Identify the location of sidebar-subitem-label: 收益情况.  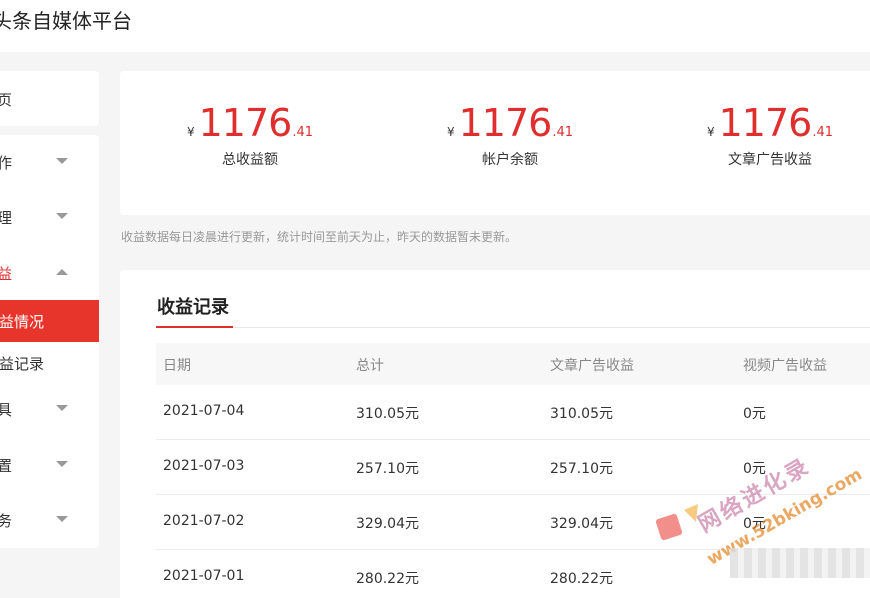
(22, 322).